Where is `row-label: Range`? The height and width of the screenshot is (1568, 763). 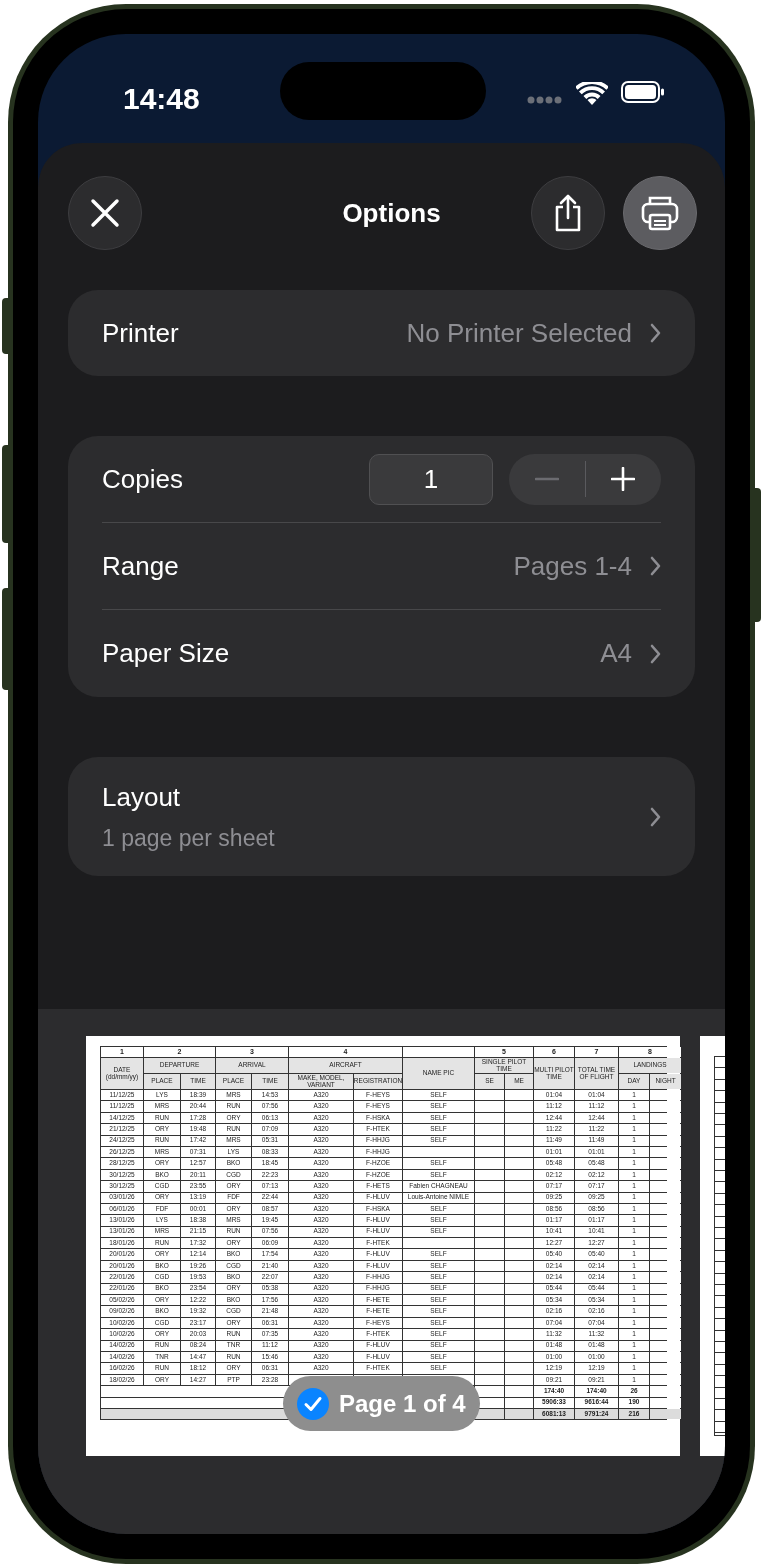 row-label: Range is located at coordinates (140, 566).